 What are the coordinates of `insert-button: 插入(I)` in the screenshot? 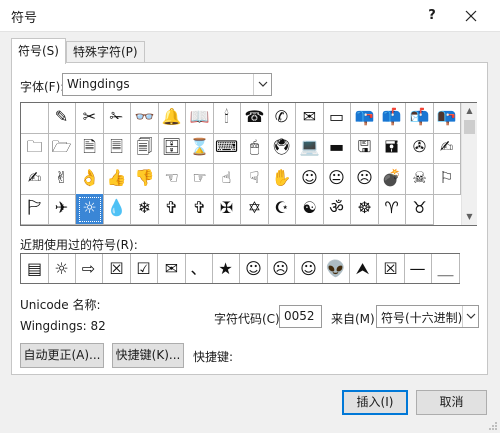 It's located at (375, 402).